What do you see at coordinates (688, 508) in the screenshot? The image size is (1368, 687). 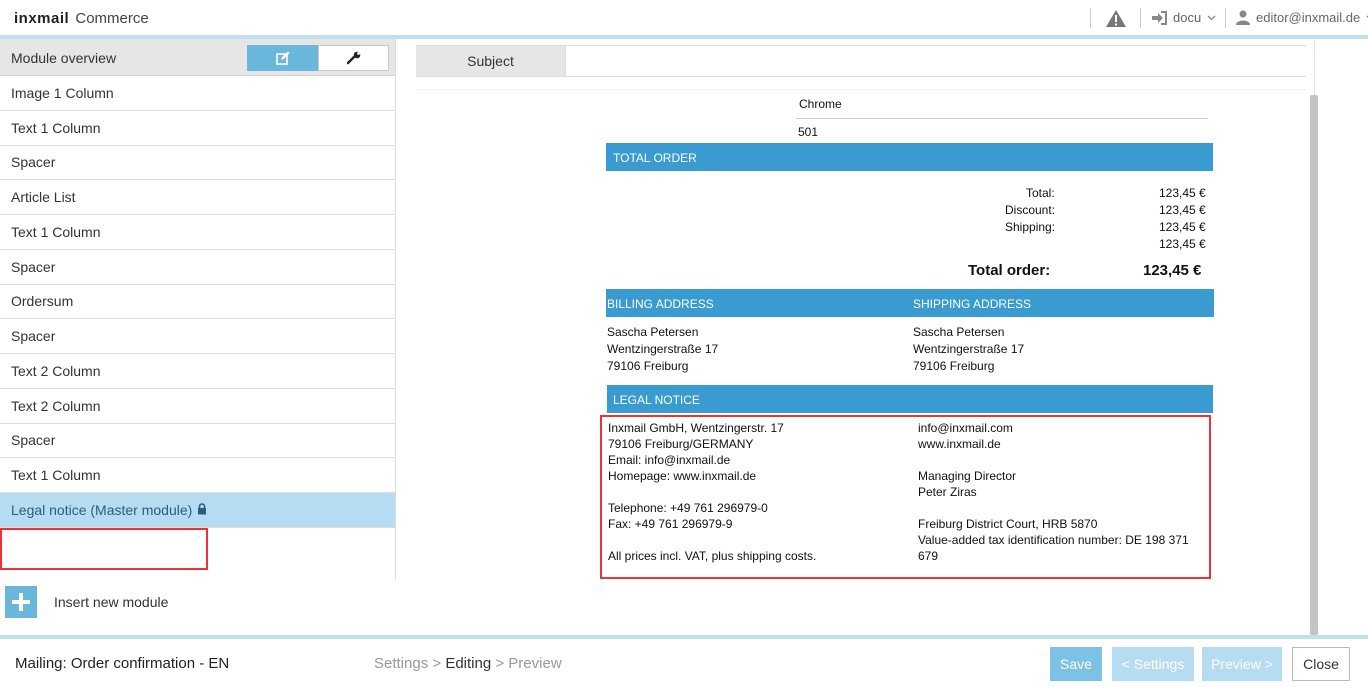 I see `legal-line: Telephone: +49 761 296979-0` at bounding box center [688, 508].